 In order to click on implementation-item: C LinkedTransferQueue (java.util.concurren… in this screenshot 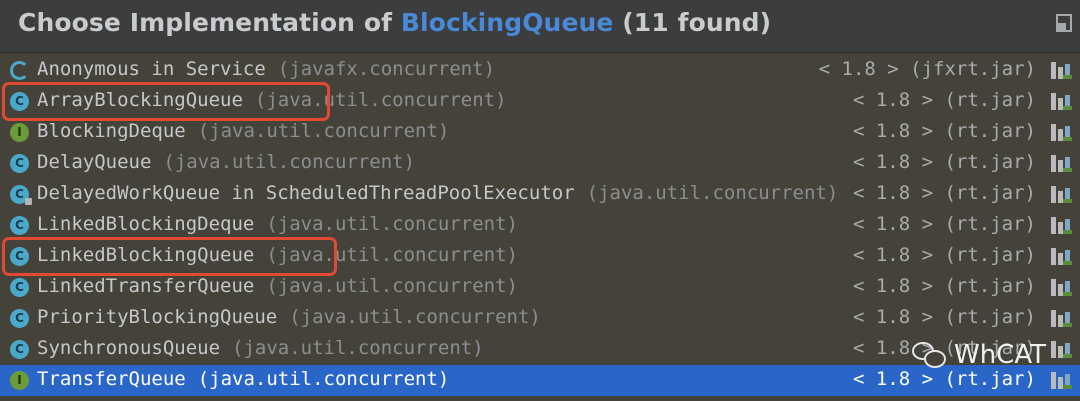, I will do `click(540, 287)`.